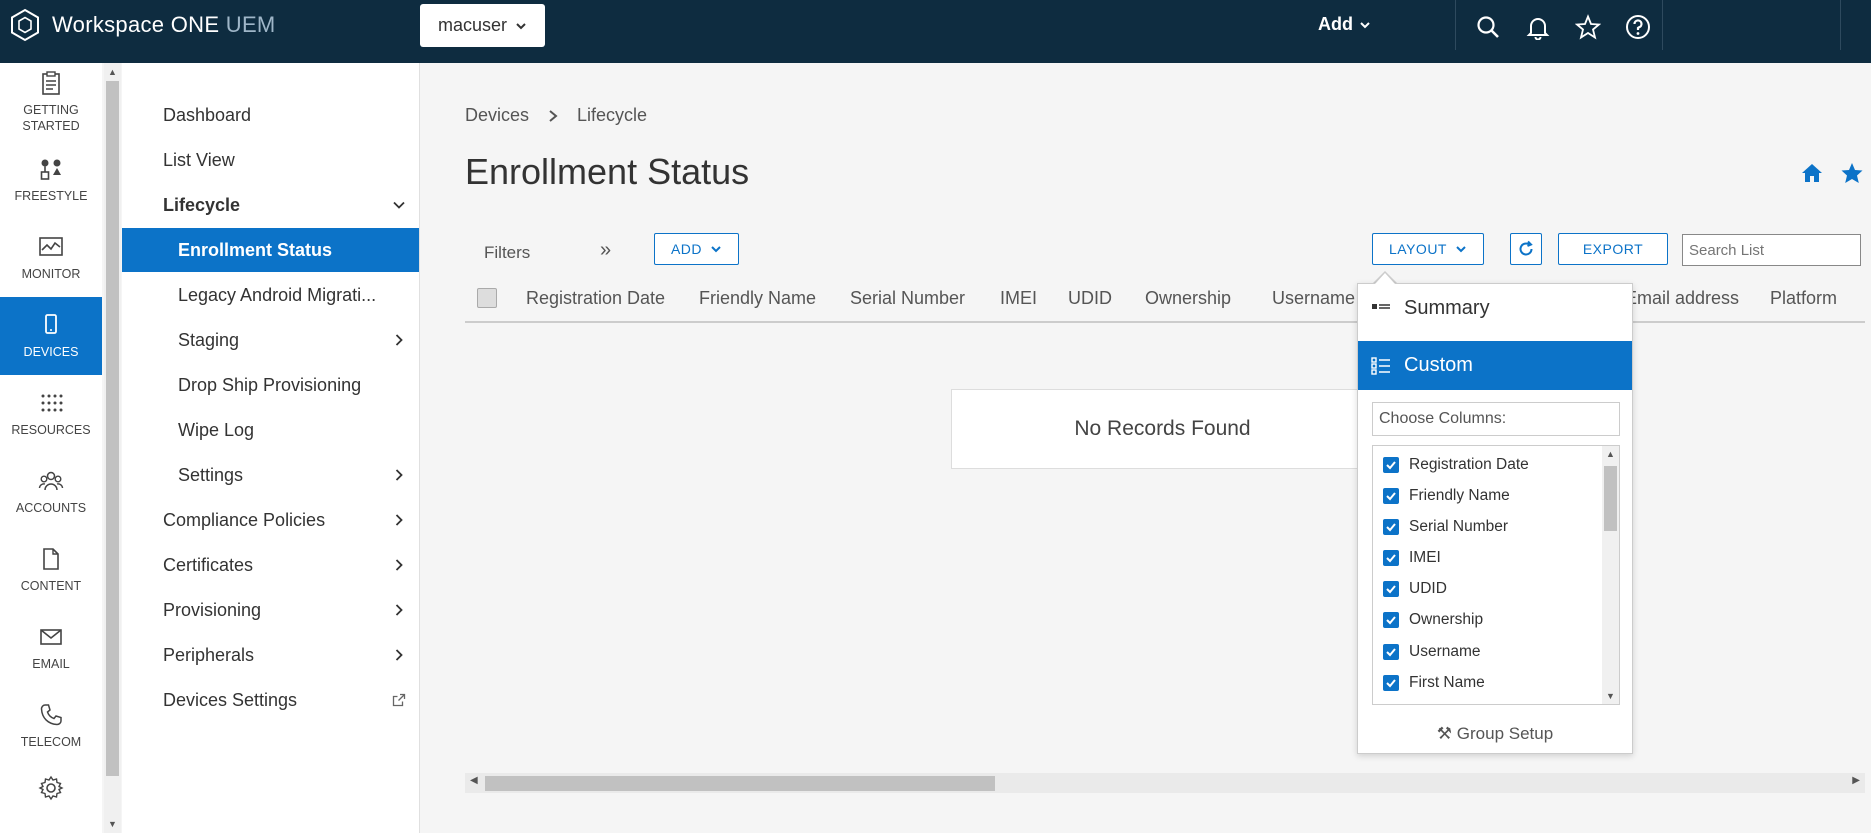 This screenshot has width=1871, height=833. I want to click on column-header-friendly-name: Friendly Name, so click(757, 298).